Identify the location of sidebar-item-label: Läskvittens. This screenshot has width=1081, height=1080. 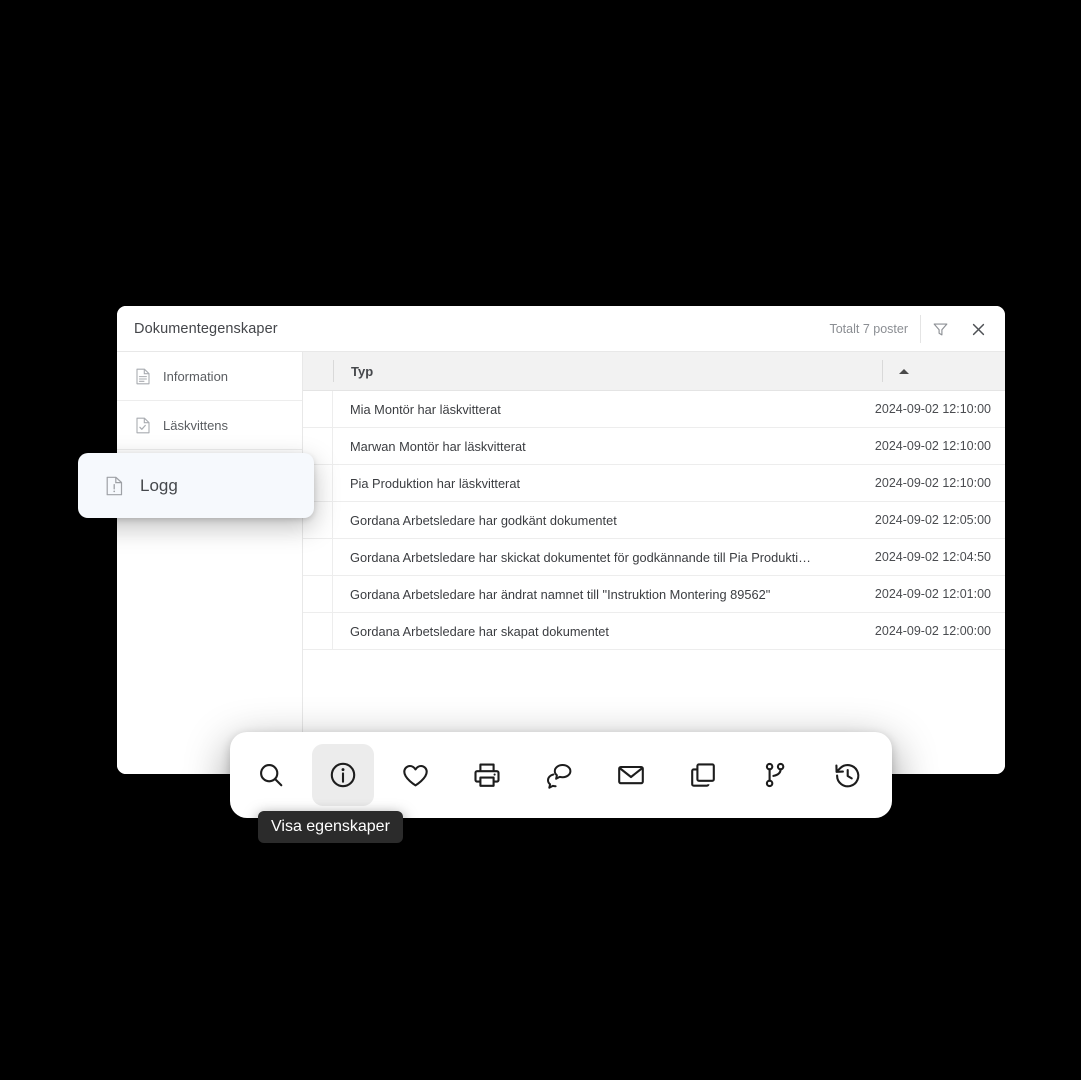
(196, 425).